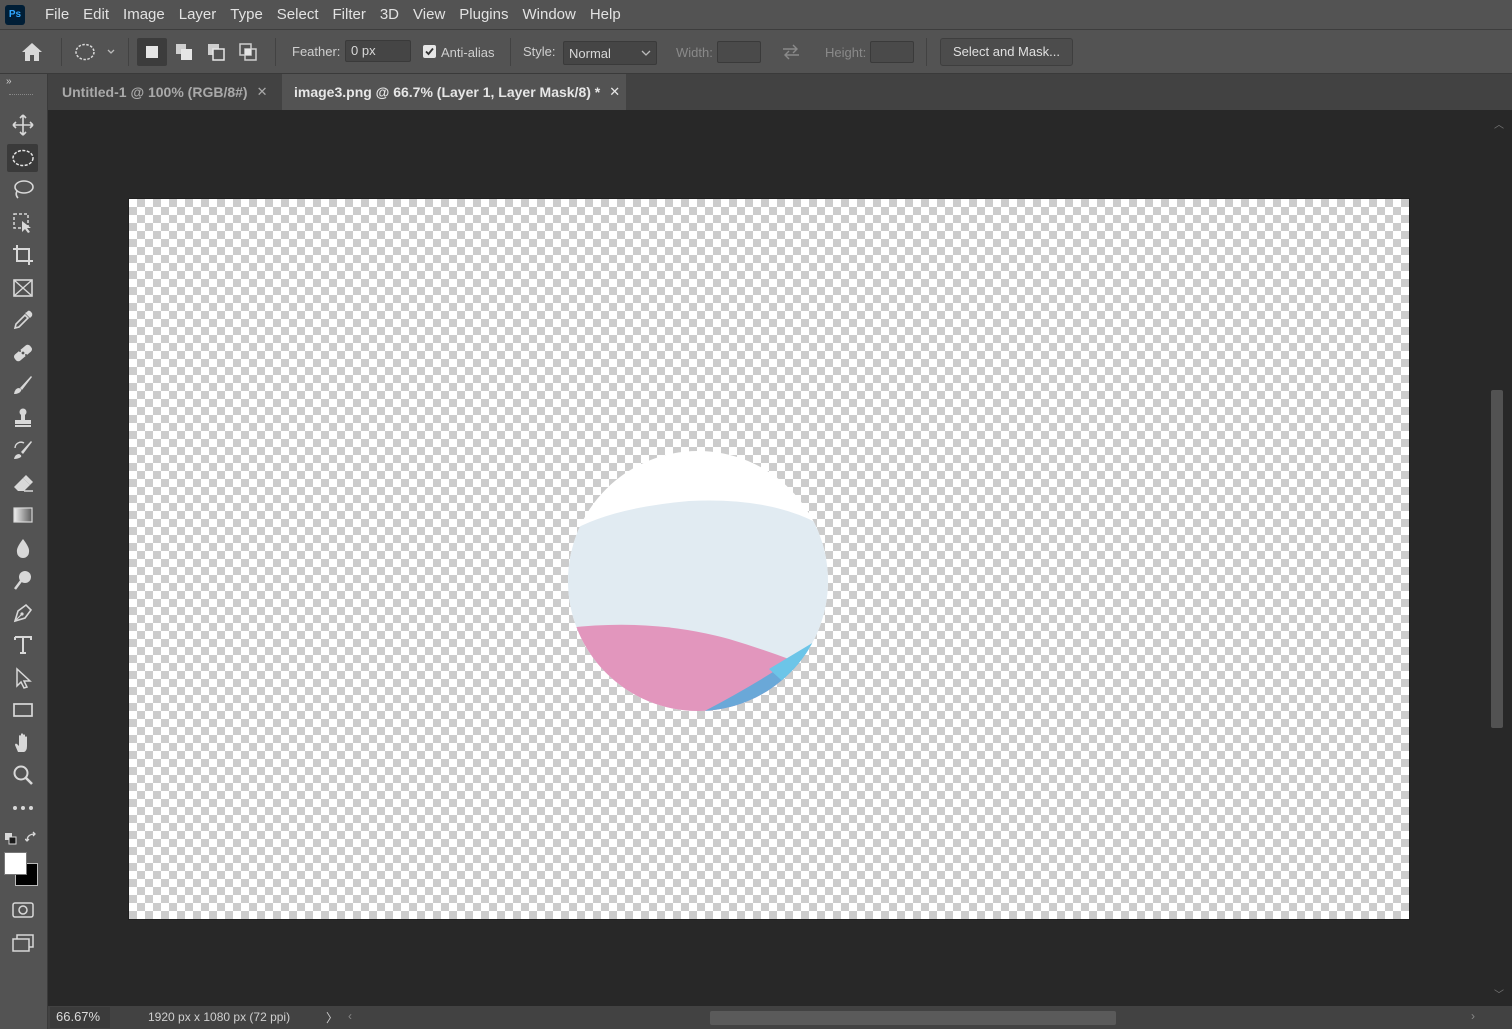 The height and width of the screenshot is (1029, 1512). I want to click on style-select: Normal, so click(610, 53).